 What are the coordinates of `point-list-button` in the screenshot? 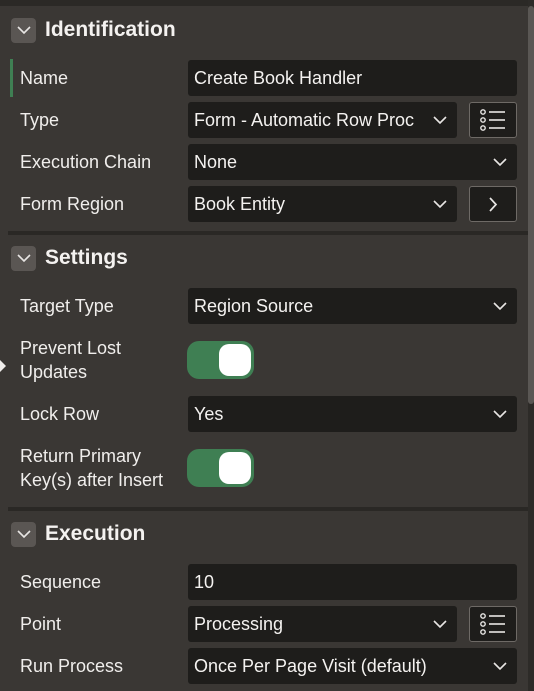 It's located at (493, 624).